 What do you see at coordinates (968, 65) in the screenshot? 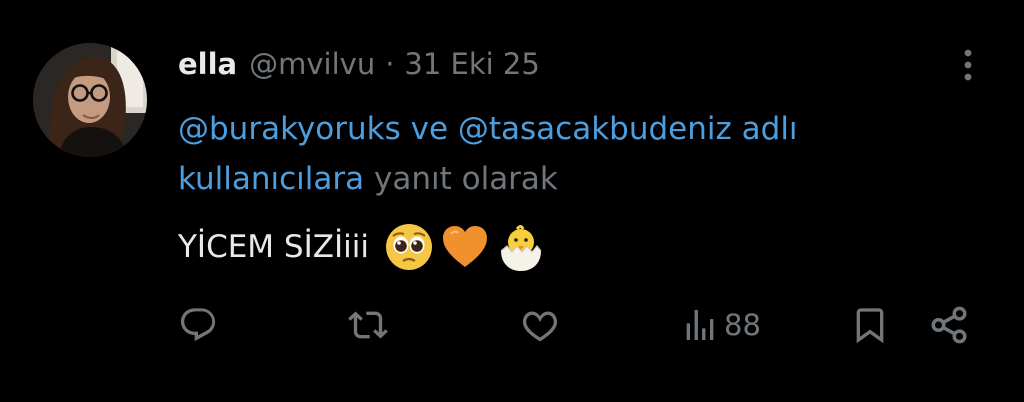
I see `more-vertical-icon` at bounding box center [968, 65].